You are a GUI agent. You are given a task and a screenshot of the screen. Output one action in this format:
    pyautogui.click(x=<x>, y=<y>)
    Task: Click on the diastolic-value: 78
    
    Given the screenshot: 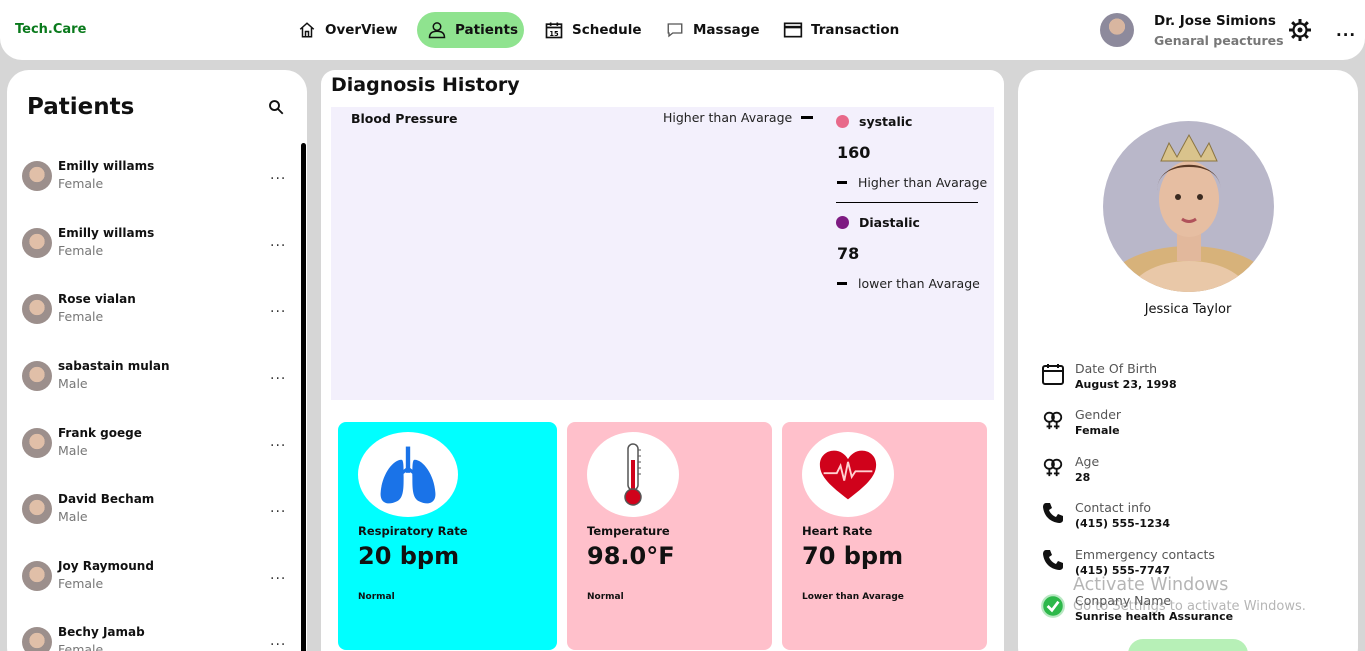 What is the action you would take?
    pyautogui.click(x=848, y=253)
    